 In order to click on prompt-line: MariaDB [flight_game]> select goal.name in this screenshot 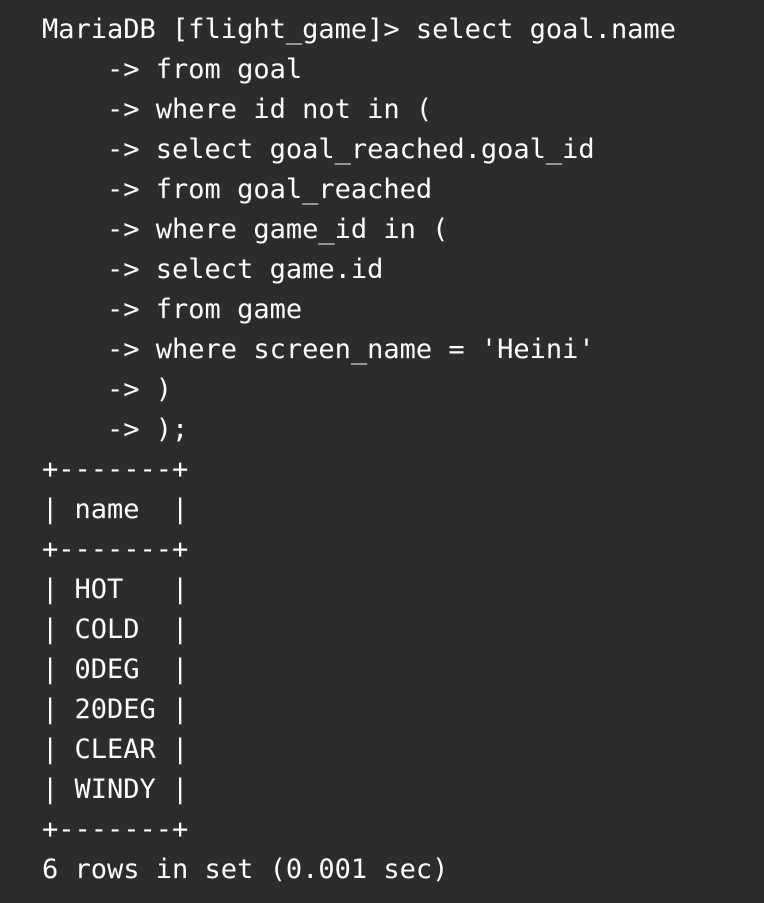, I will do `click(359, 29)`.